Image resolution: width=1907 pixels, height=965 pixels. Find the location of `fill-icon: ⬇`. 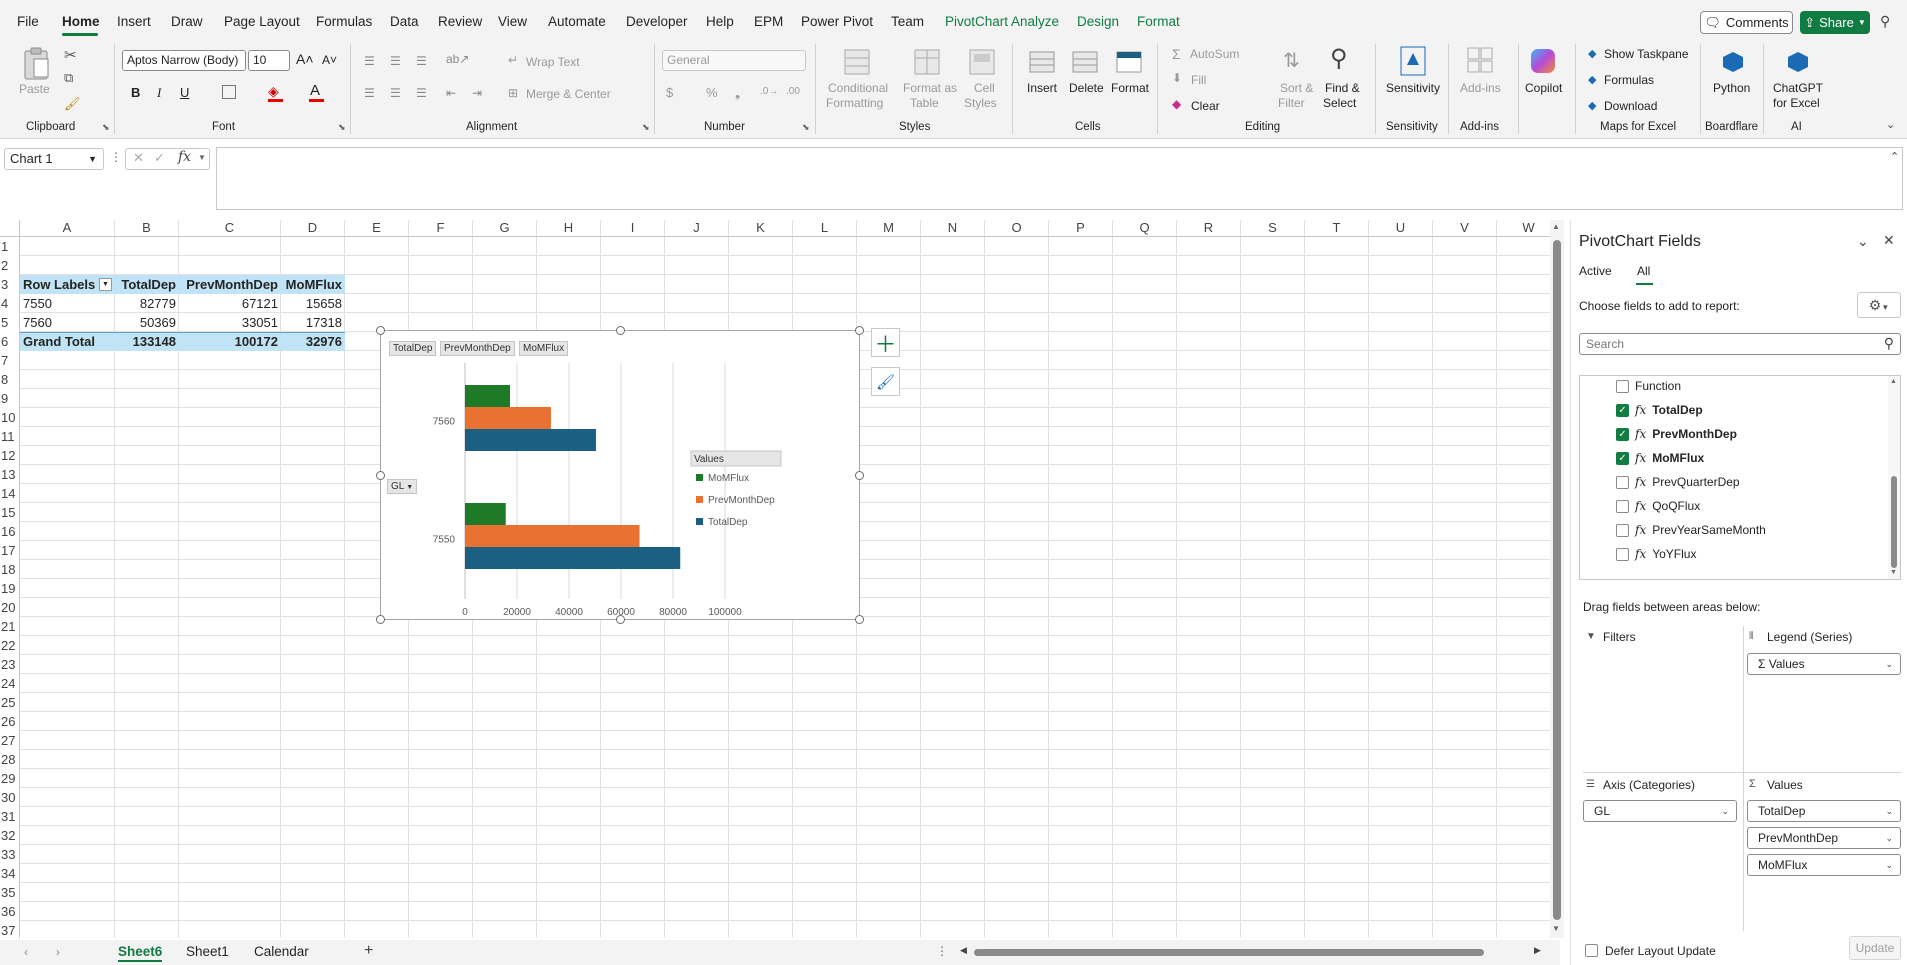

fill-icon: ⬇ is located at coordinates (1177, 78).